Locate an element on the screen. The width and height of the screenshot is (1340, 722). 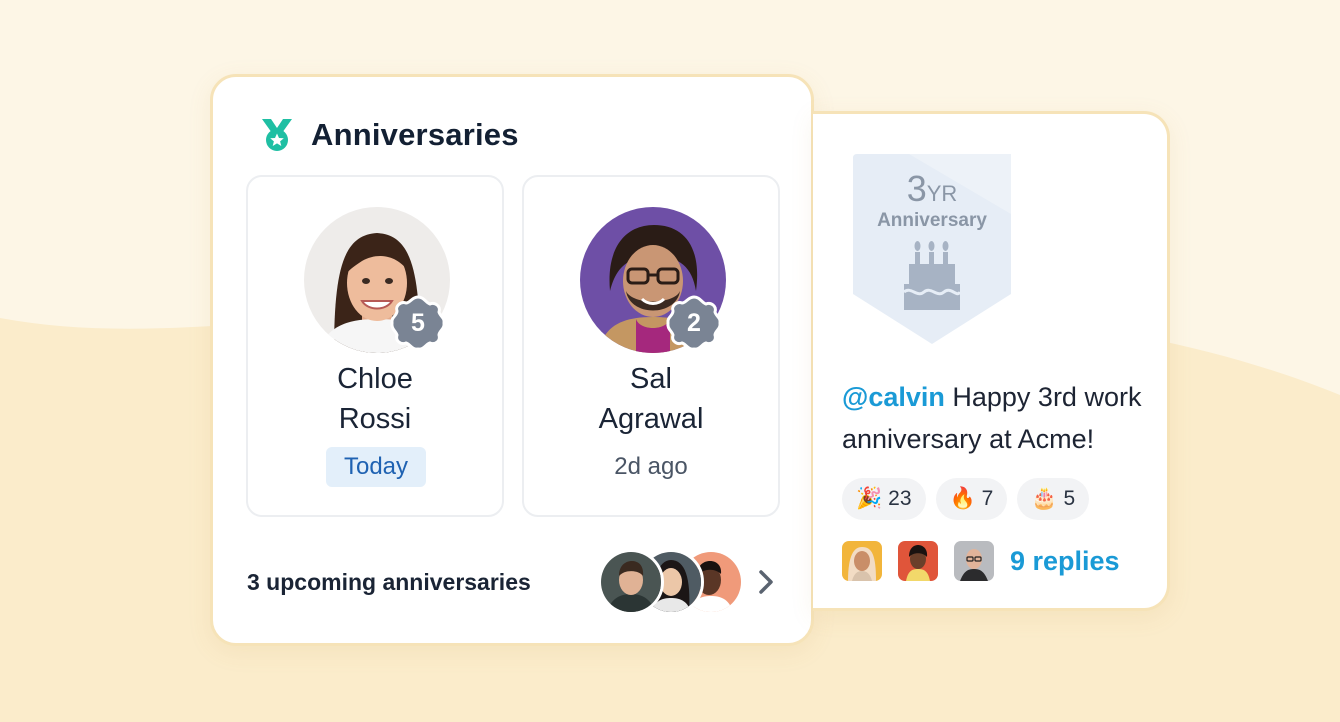
person-last-name: Rossi is located at coordinates (375, 419).